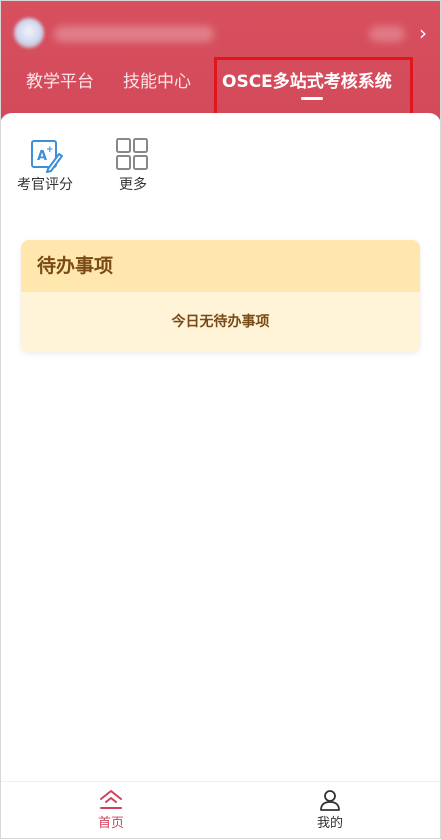 The image size is (441, 840). Describe the element at coordinates (157, 82) in the screenshot. I see `tab-skill-center: 技能中心` at that location.